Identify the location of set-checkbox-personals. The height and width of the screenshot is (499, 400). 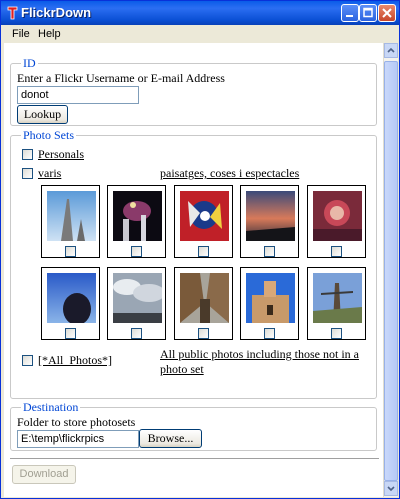
(27, 154).